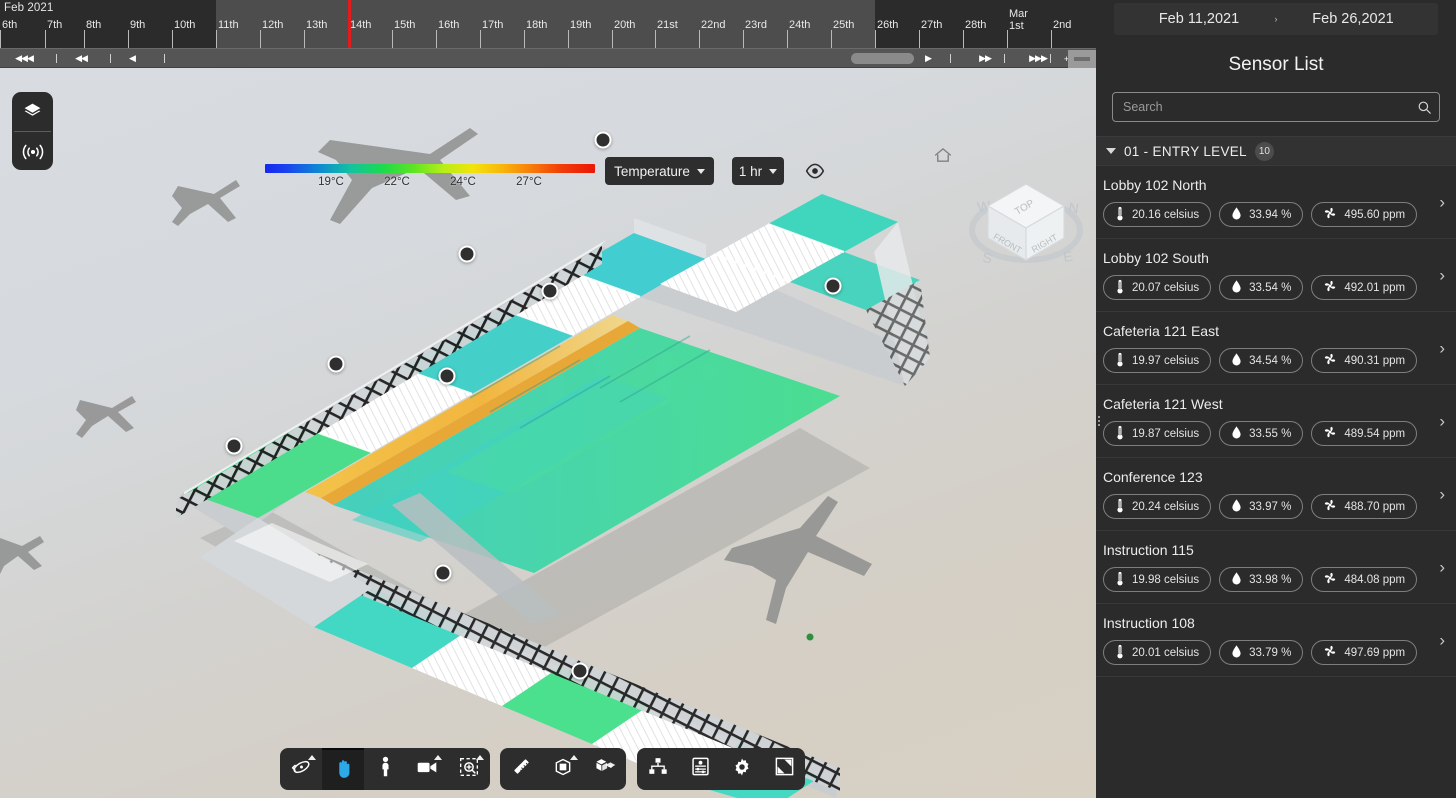 This screenshot has width=1456, height=798. Describe the element at coordinates (1353, 19) in the screenshot. I see `date-range-end: Feb 26,2021` at that location.